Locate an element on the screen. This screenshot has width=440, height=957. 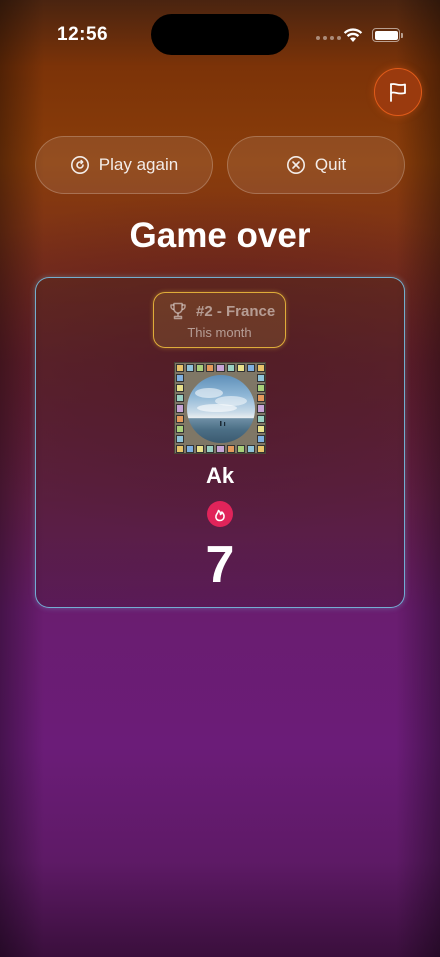
dynamic-island is located at coordinates (220, 34).